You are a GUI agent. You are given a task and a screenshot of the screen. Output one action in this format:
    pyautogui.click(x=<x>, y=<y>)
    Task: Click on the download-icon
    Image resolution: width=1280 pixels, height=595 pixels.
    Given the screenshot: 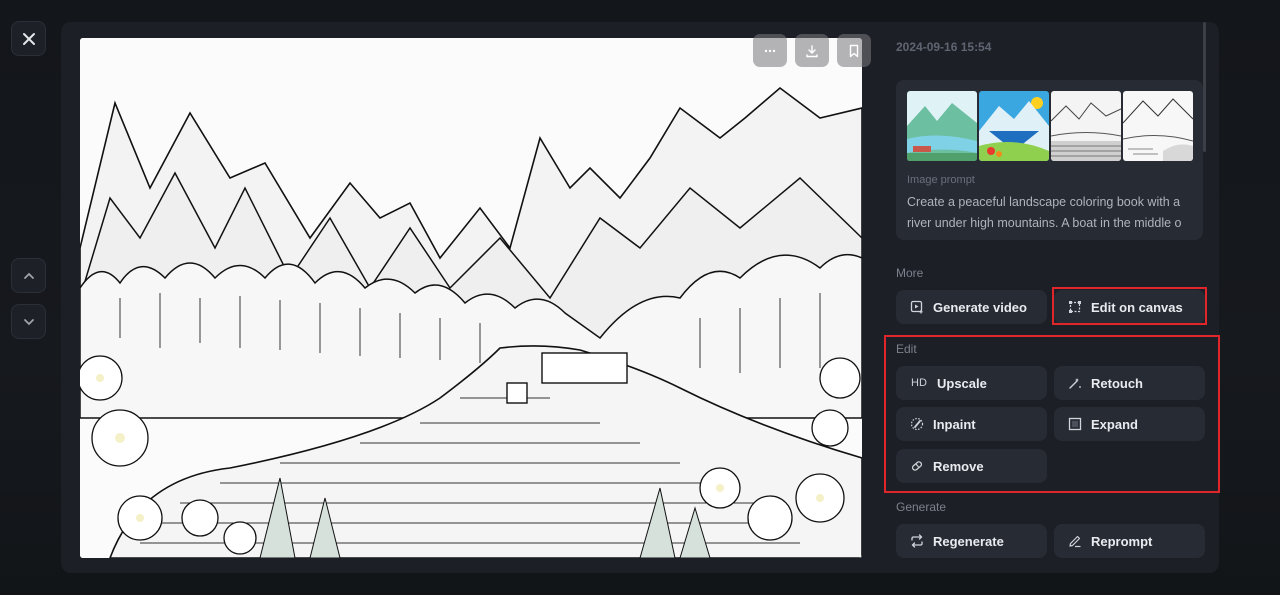 What is the action you would take?
    pyautogui.click(x=812, y=50)
    